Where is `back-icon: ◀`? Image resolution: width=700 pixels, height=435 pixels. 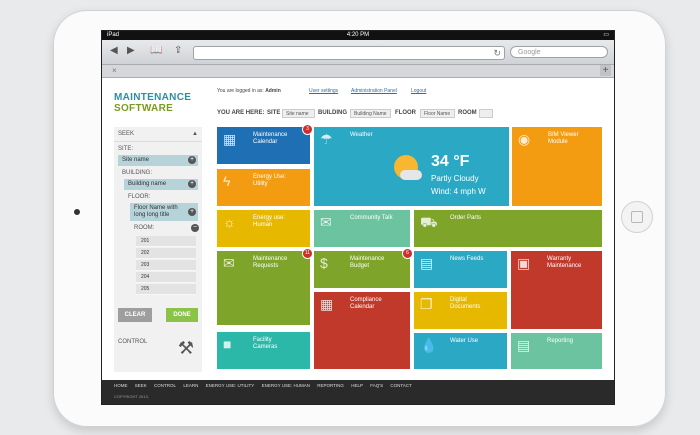
back-icon: ◀ is located at coordinates (114, 50).